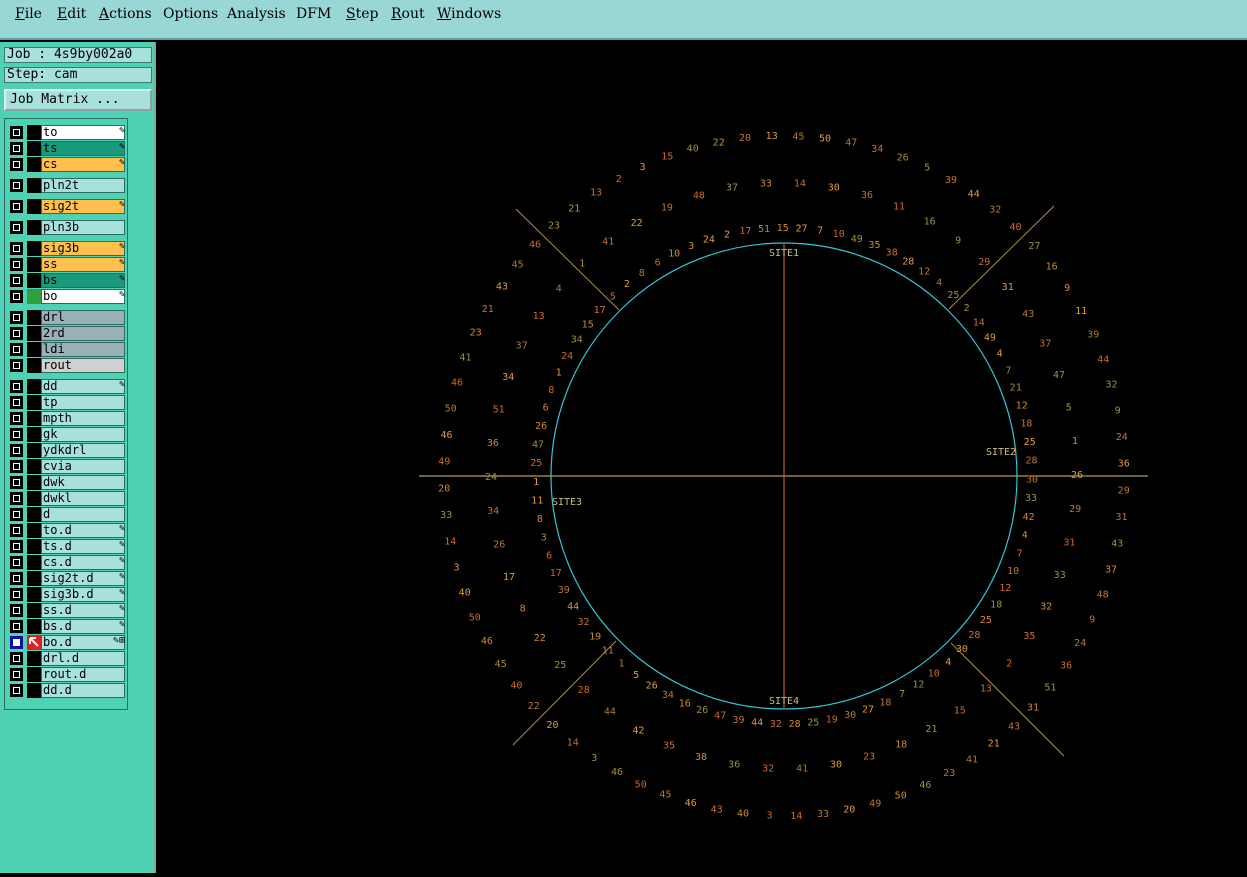  Describe the element at coordinates (190, 14) in the screenshot. I see `menu-options: Options` at that location.